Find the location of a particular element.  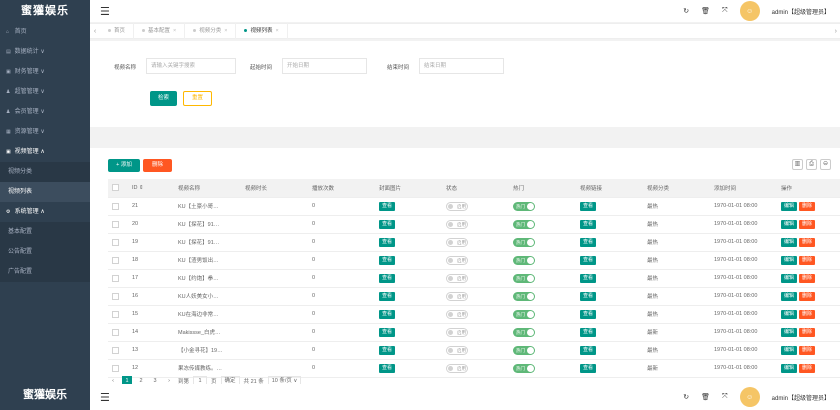

sidebar-subitem-video-list: 视频列表 is located at coordinates (45, 192).